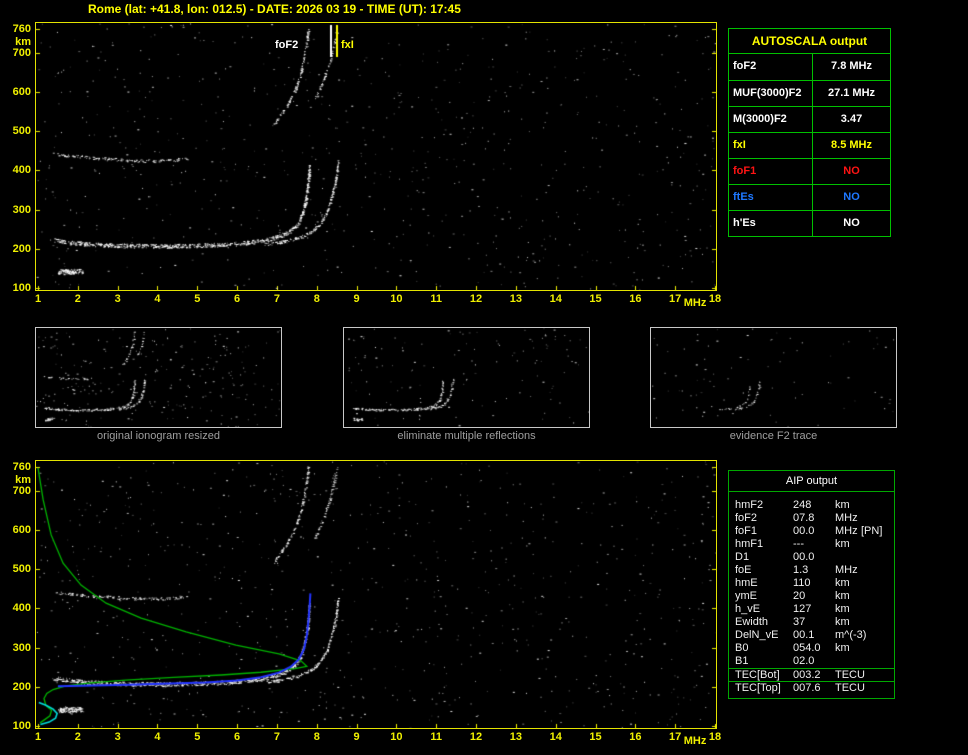 This screenshot has width=968, height=755. I want to click on y-tick-label-top: 760, so click(21, 29).